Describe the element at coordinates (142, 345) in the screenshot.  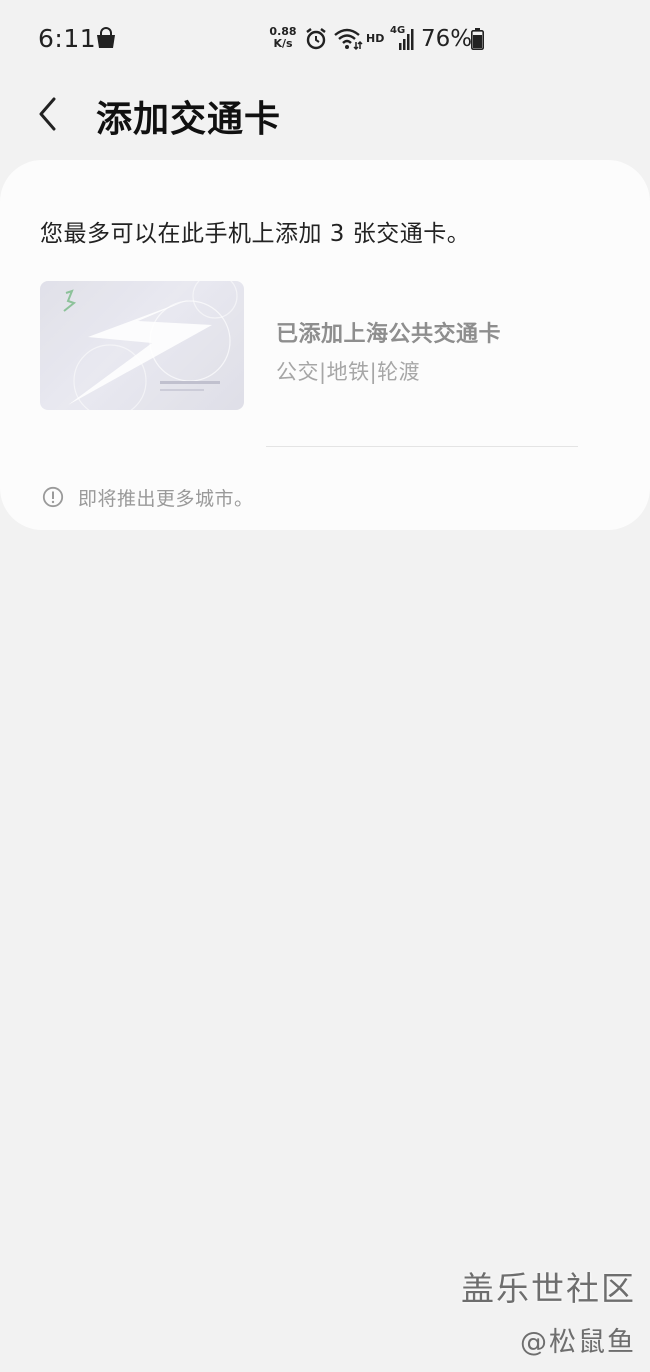
I see `shanghai-transit-card-image` at that location.